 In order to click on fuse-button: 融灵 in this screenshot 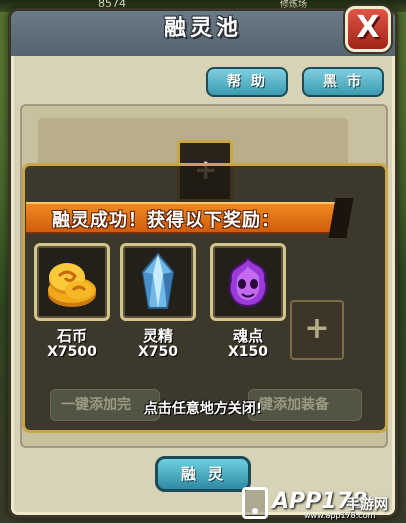, I will do `click(203, 474)`.